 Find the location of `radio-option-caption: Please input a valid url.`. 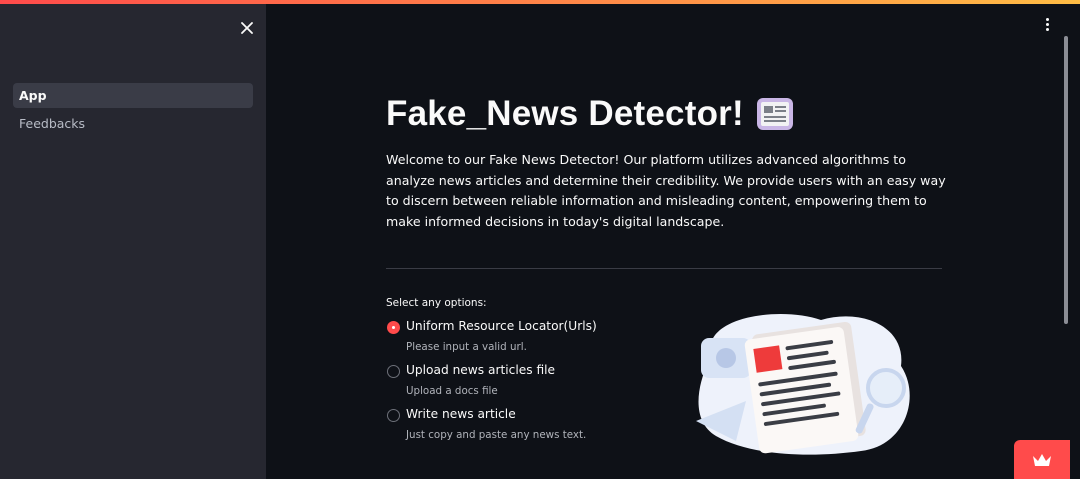

radio-option-caption: Please input a valid url. is located at coordinates (466, 347).